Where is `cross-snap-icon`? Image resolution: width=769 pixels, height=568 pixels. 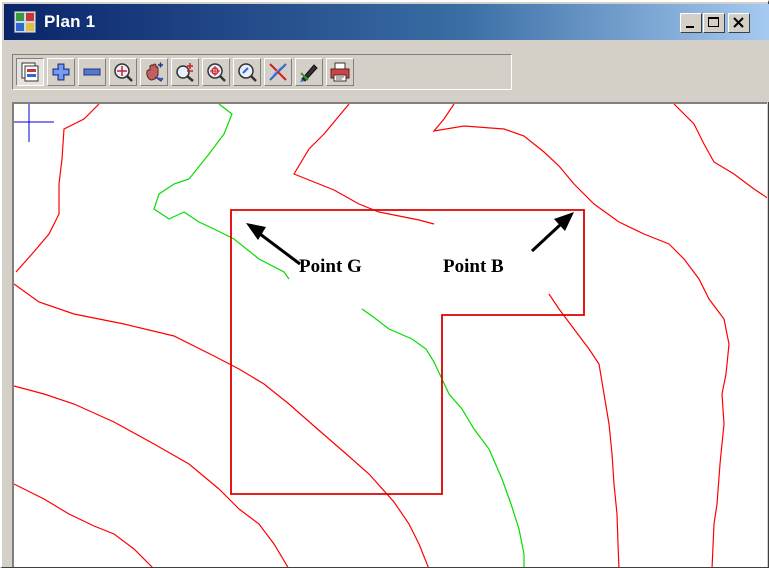
cross-snap-icon is located at coordinates (278, 72).